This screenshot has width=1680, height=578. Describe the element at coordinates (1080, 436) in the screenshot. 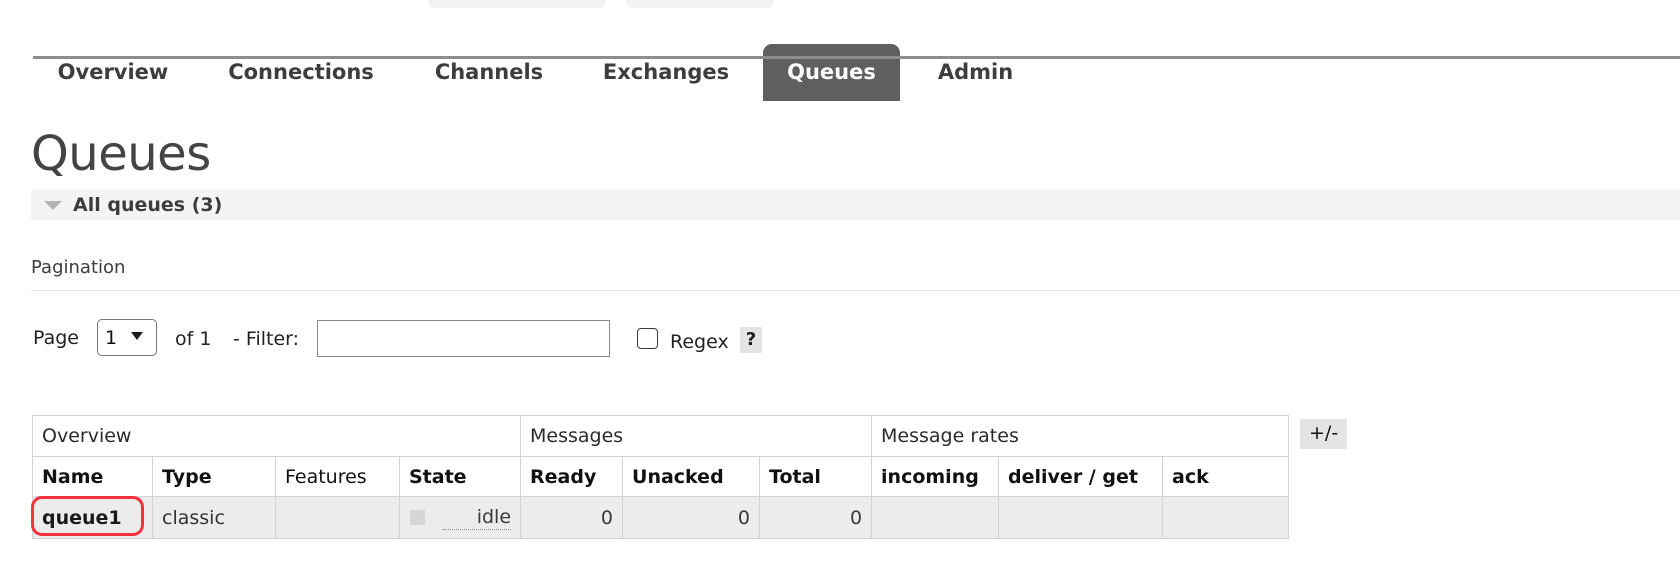

I see `group-header-message-rates: Message rates` at that location.